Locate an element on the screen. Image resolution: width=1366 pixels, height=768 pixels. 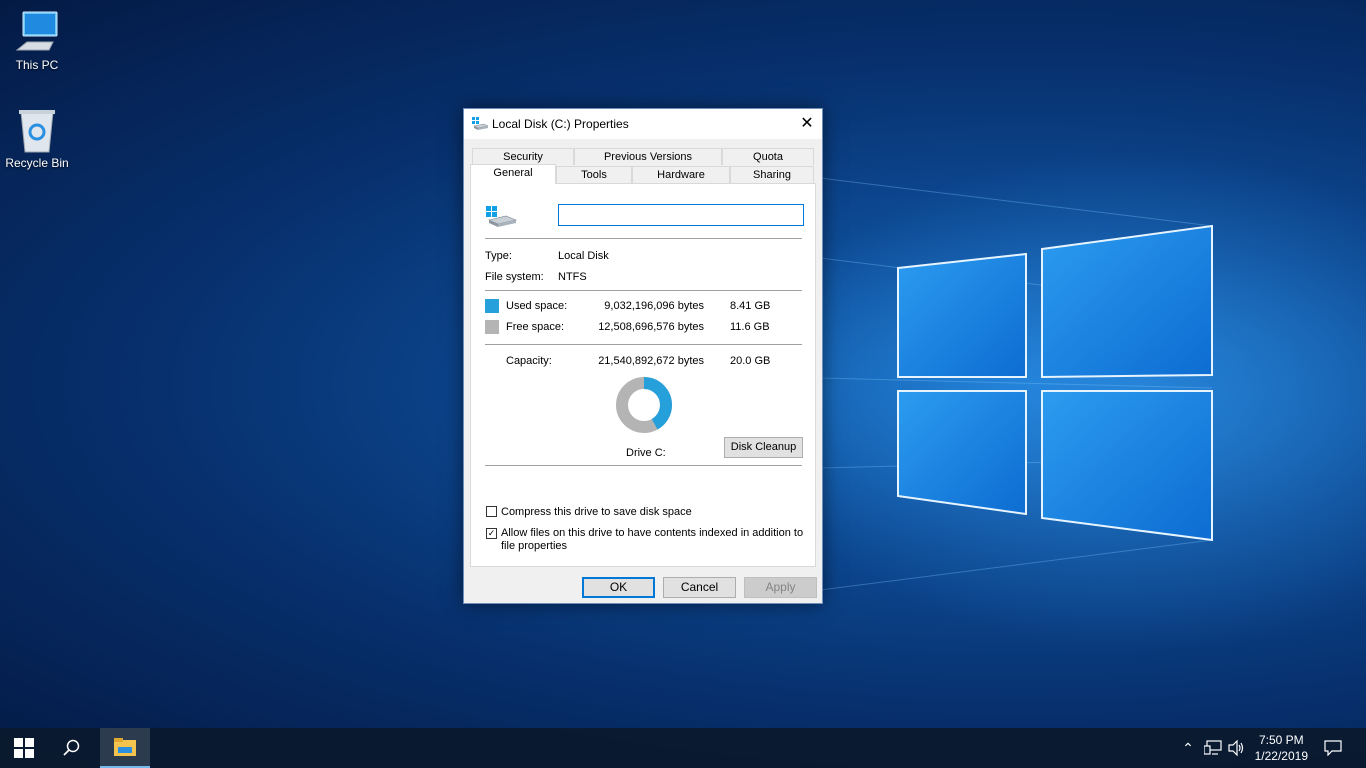
compress-checkbox is located at coordinates (491, 511).